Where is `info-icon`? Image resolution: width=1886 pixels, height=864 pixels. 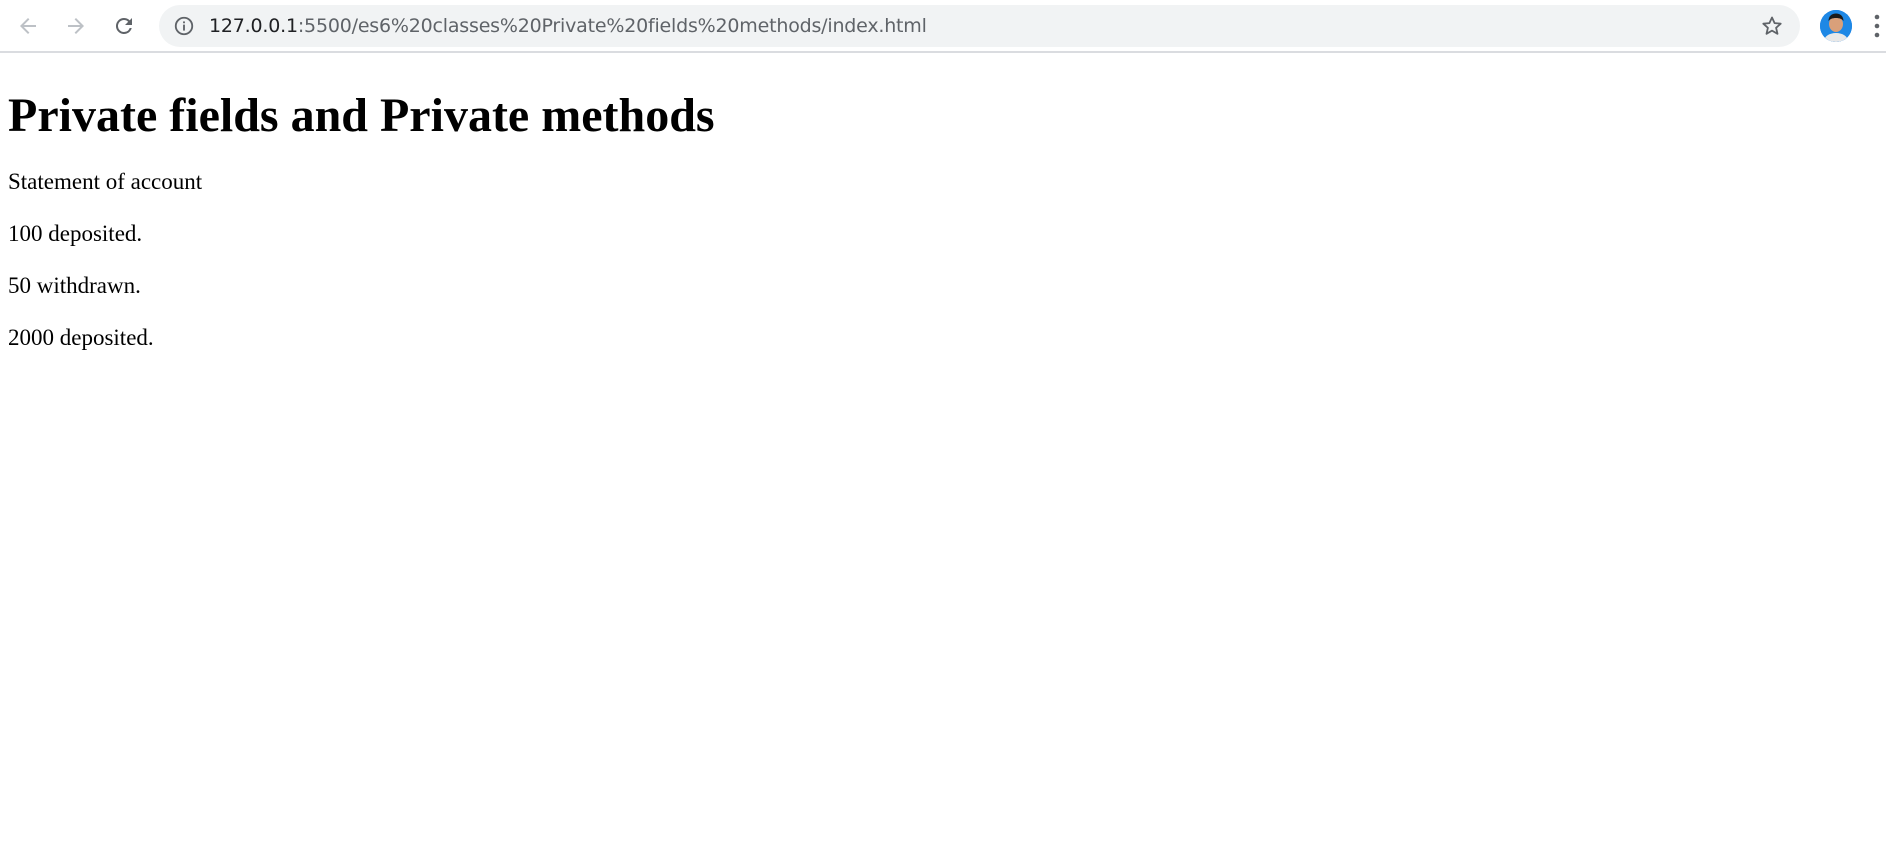 info-icon is located at coordinates (184, 26).